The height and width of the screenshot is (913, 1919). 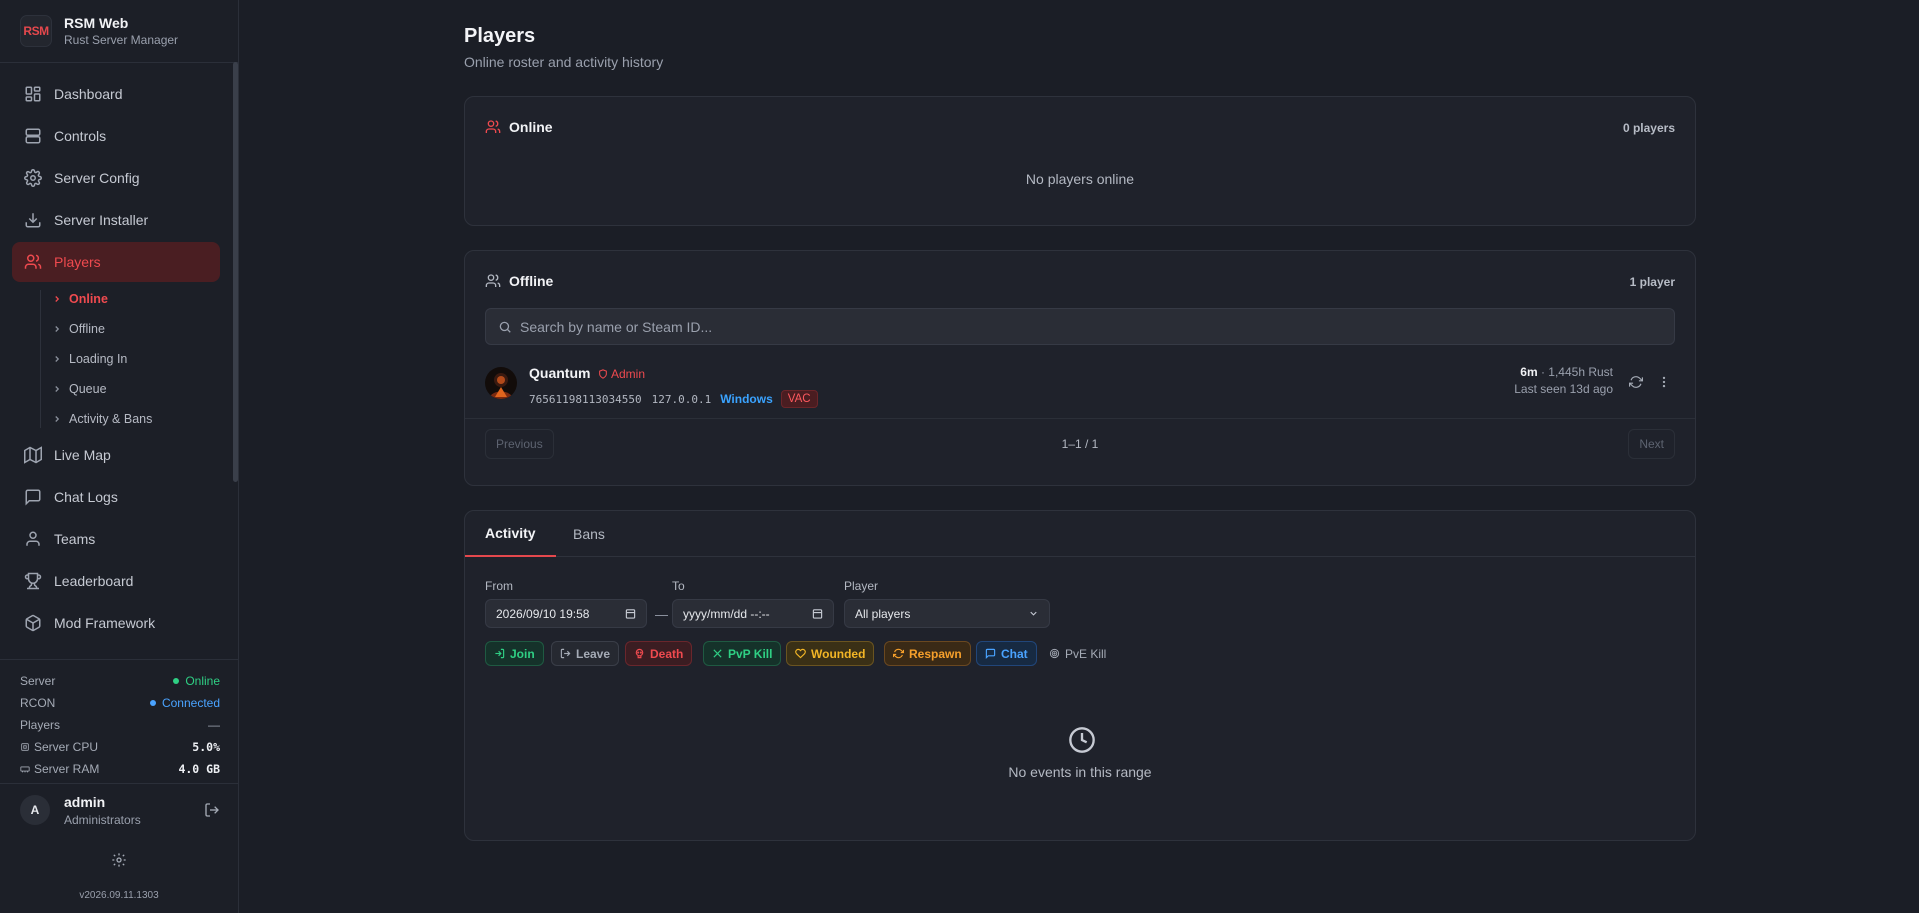 What do you see at coordinates (717, 653) in the screenshot?
I see `swords-icon` at bounding box center [717, 653].